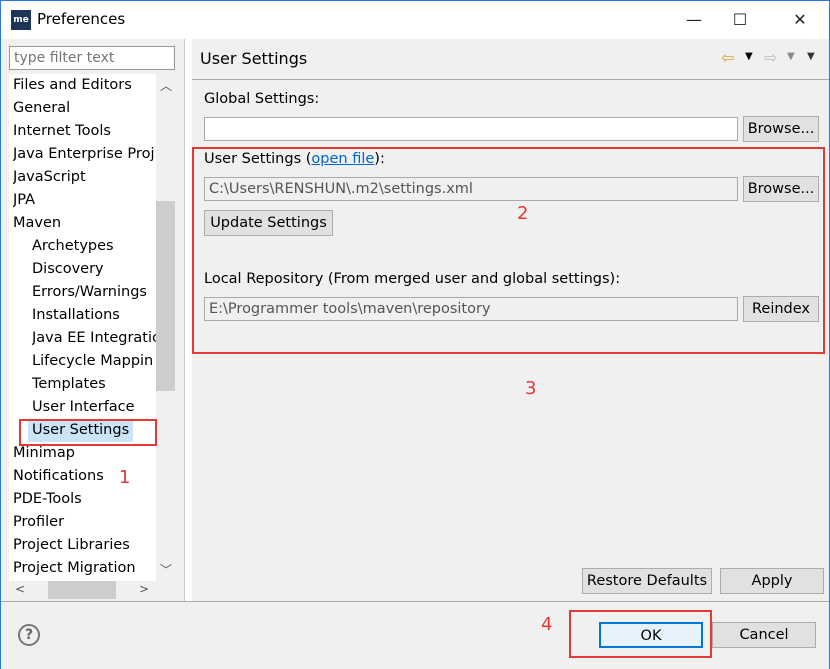  I want to click on tree-item: Discovery, so click(95, 269).